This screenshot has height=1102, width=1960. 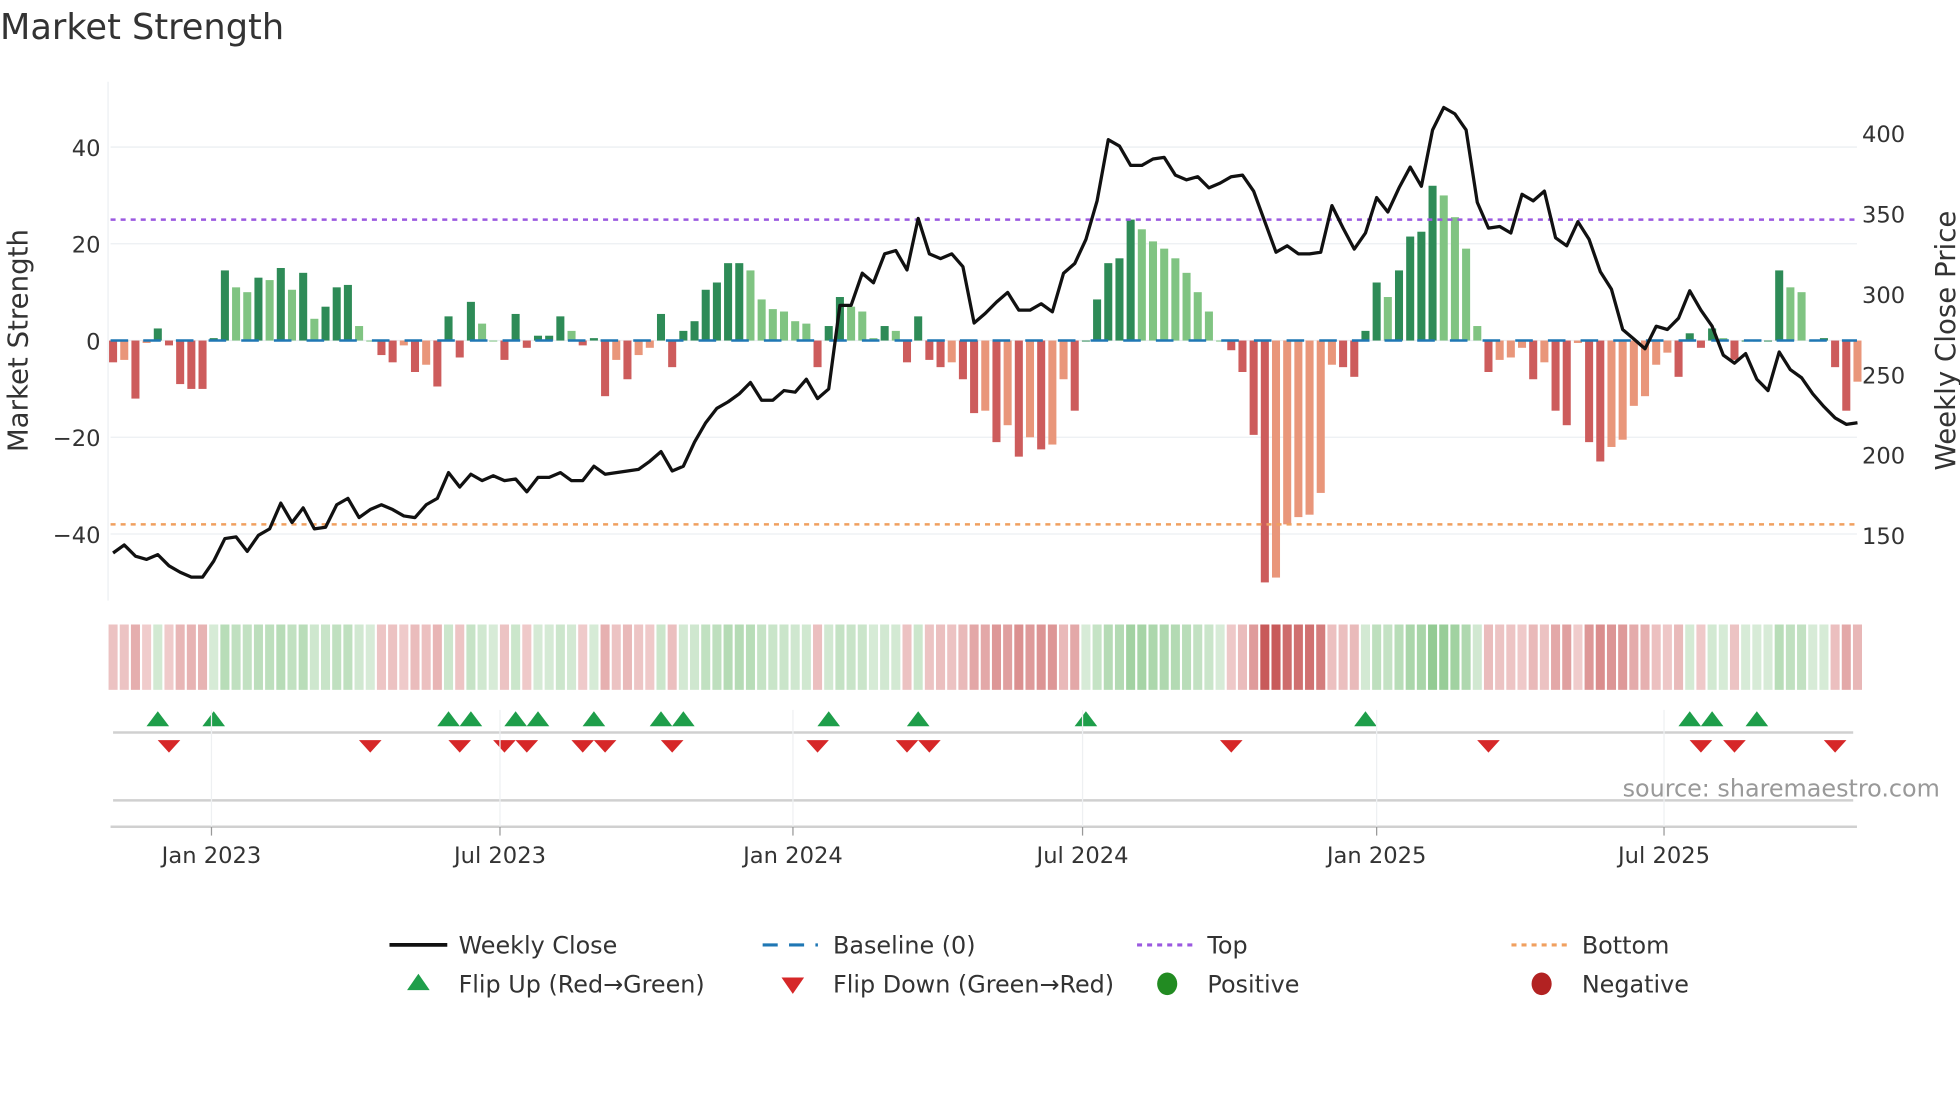 What do you see at coordinates (211, 856) in the screenshot?
I see `time-tick-label: Jan 2023` at bounding box center [211, 856].